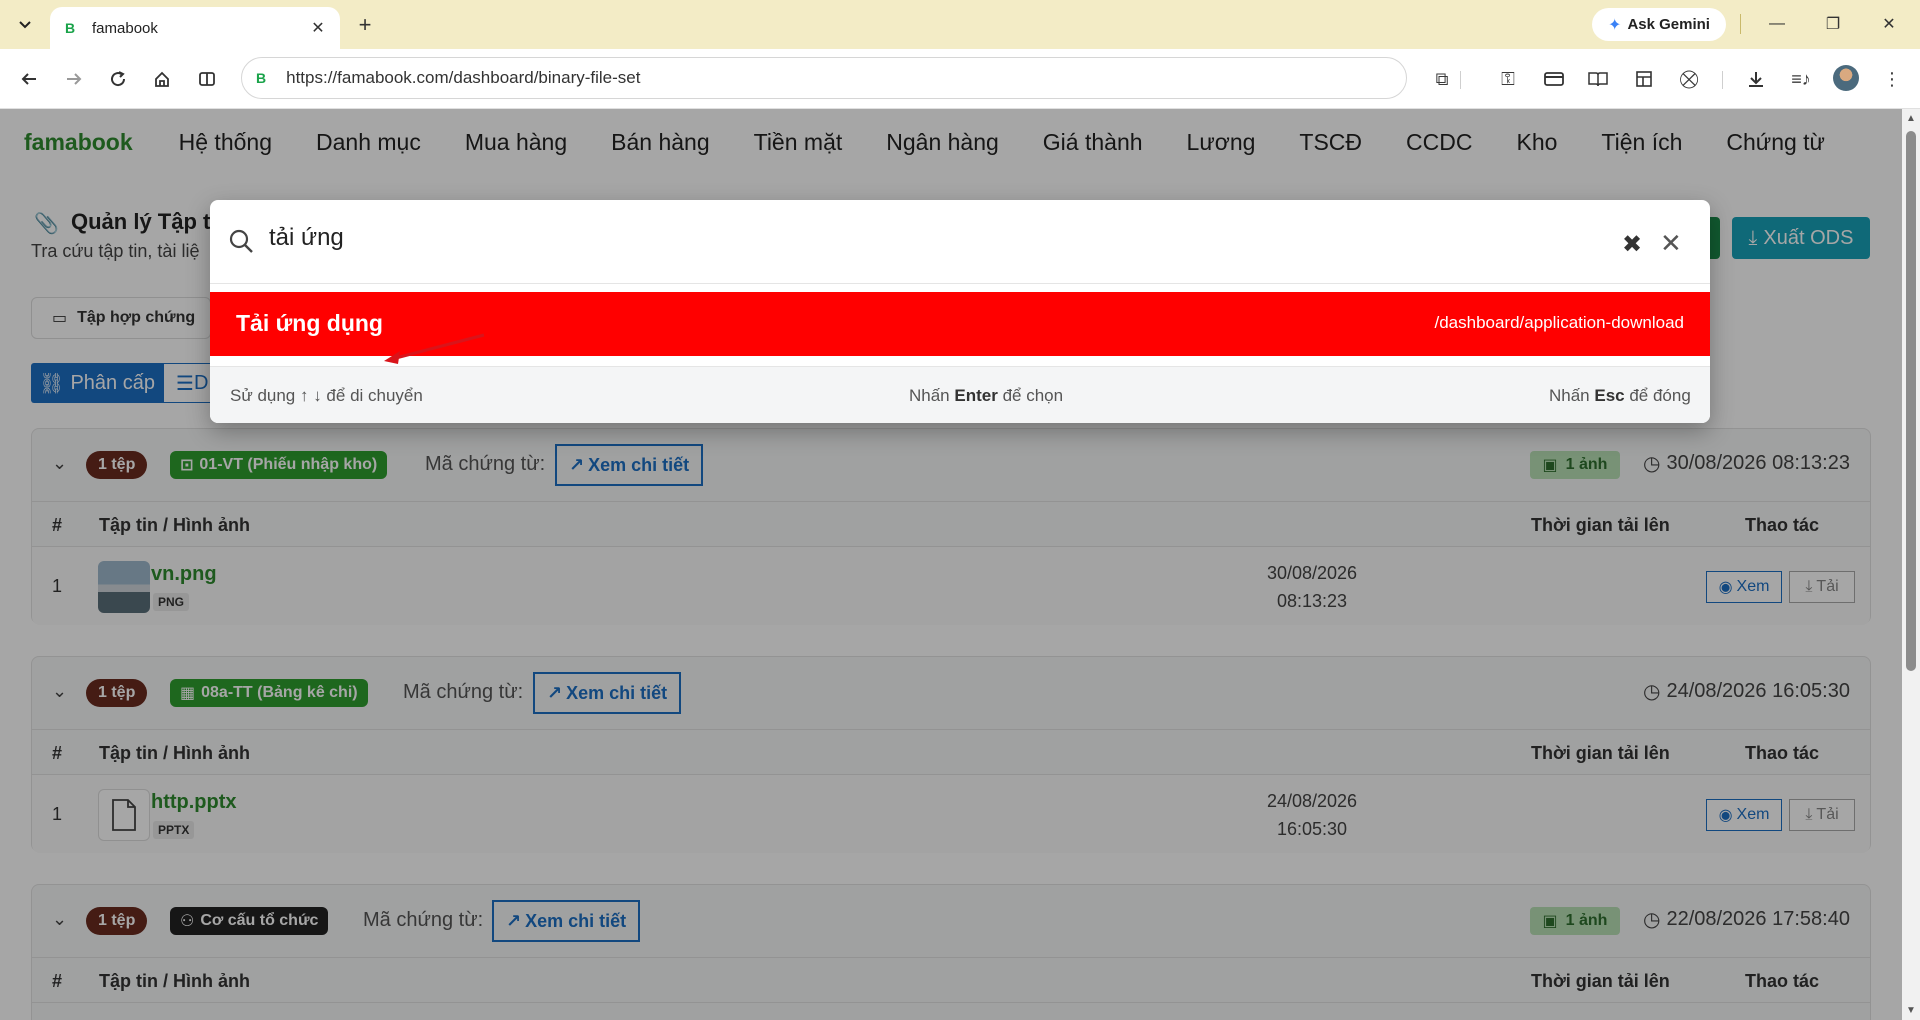  What do you see at coordinates (118, 79) in the screenshot?
I see `reload-icon` at bounding box center [118, 79].